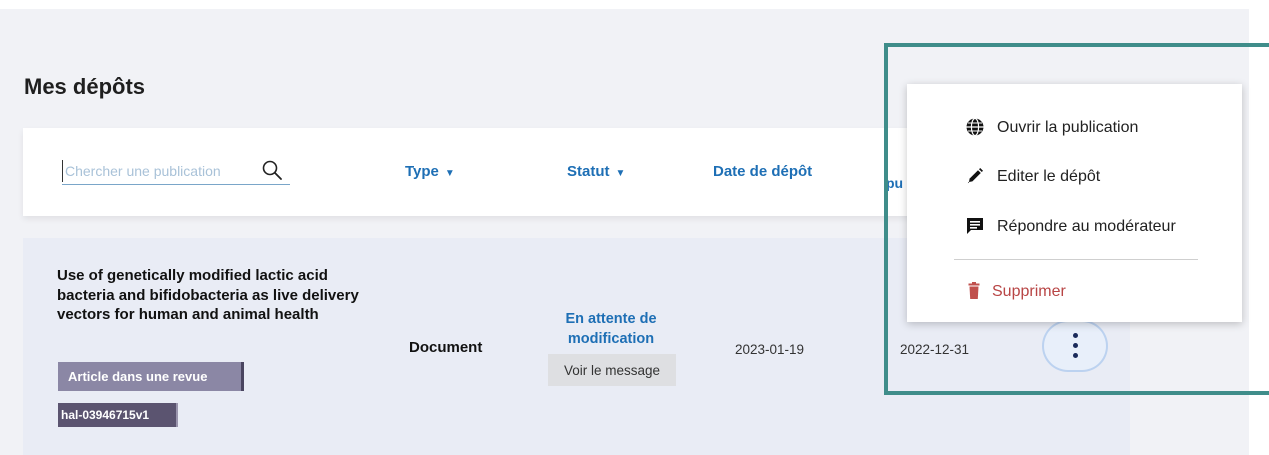 The image size is (1269, 455). I want to click on status-cell: En attente de modification, so click(611, 329).